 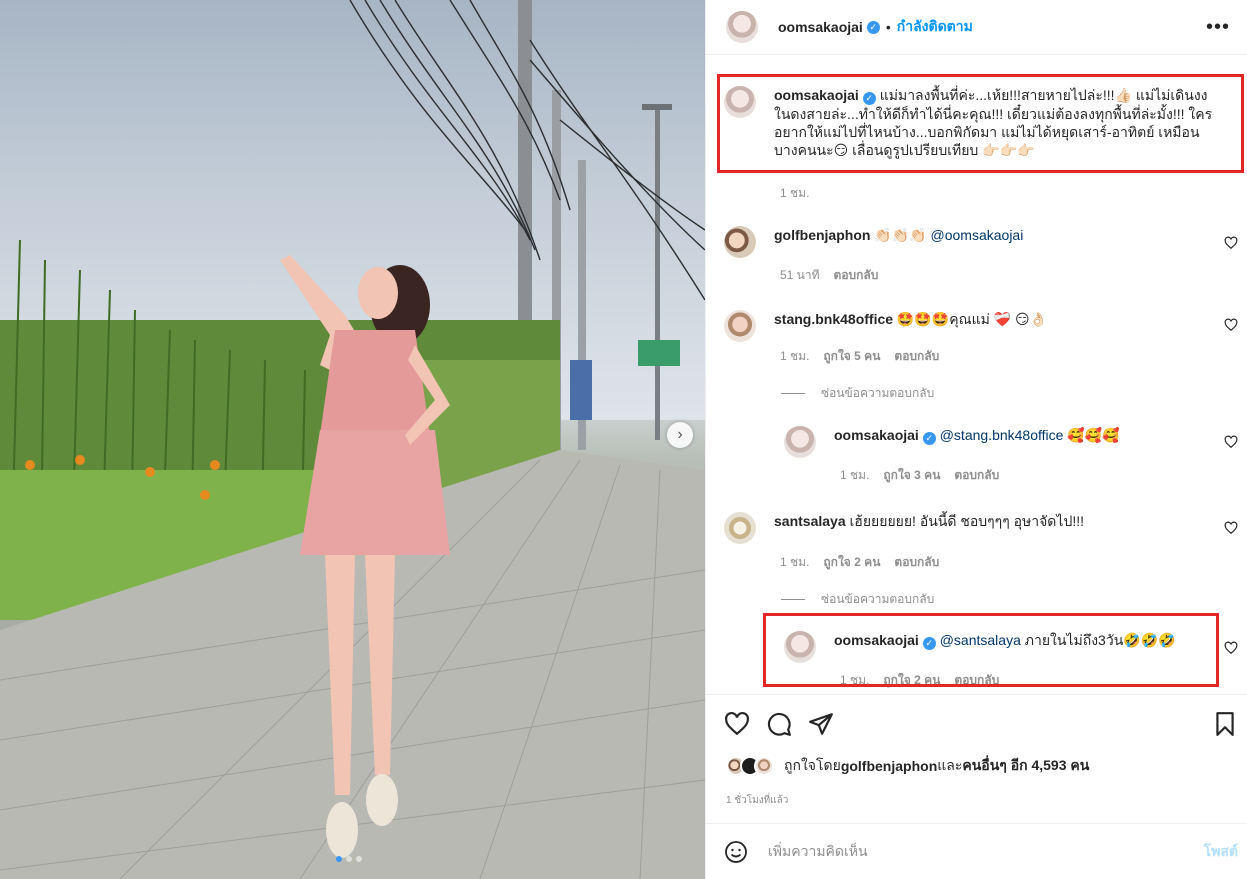 I want to click on header-username: oomsakaojai, so click(x=820, y=27).